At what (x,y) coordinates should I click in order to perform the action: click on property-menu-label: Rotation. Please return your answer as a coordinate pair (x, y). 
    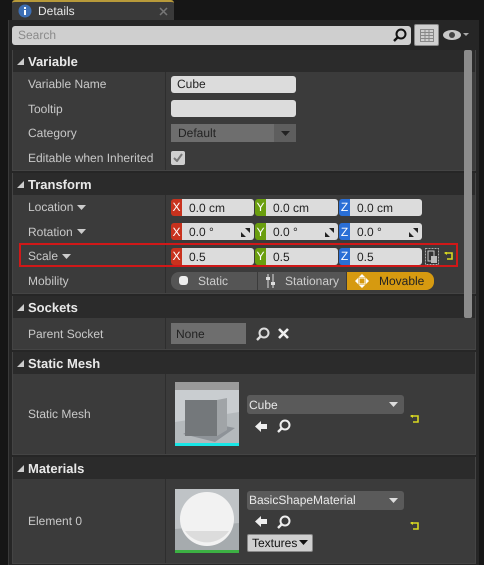
    Looking at the image, I should click on (50, 231).